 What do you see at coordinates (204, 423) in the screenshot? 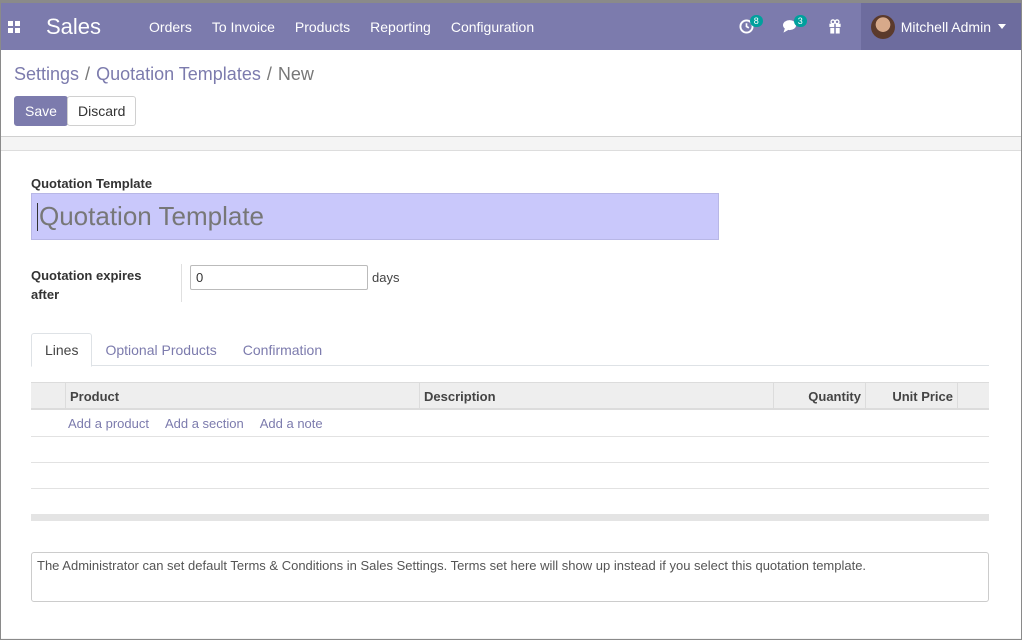
I see `add-section-link: Add a section` at bounding box center [204, 423].